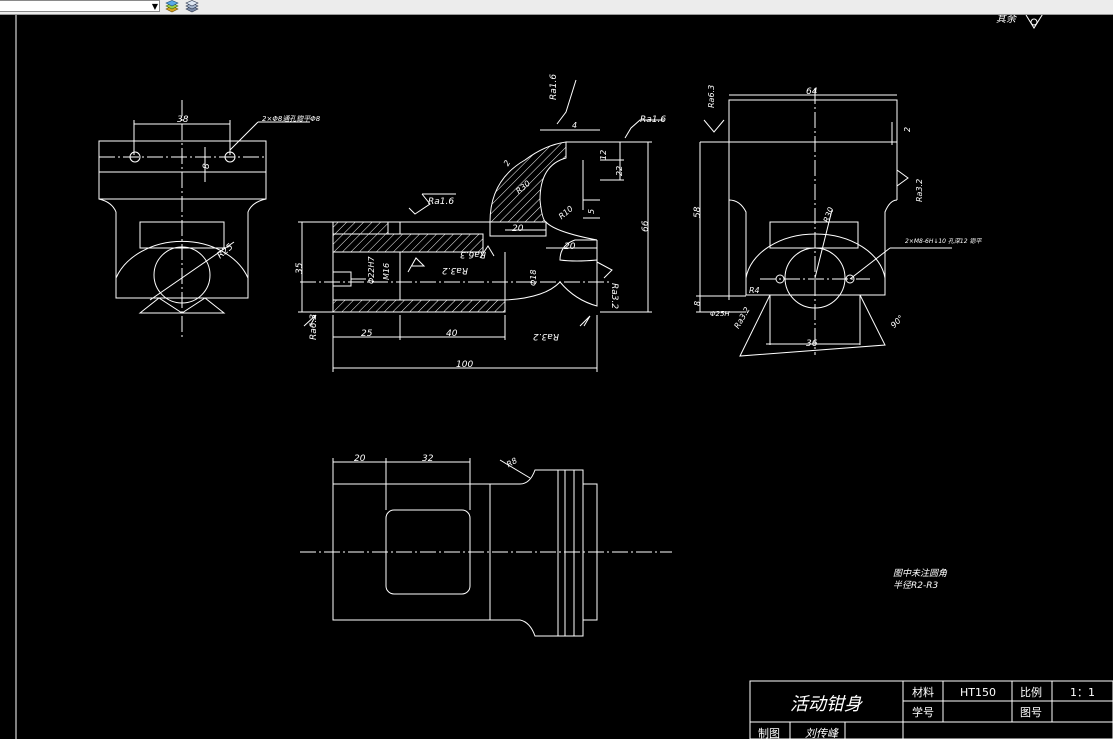  I want to click on dim-m16: M16, so click(386, 271).